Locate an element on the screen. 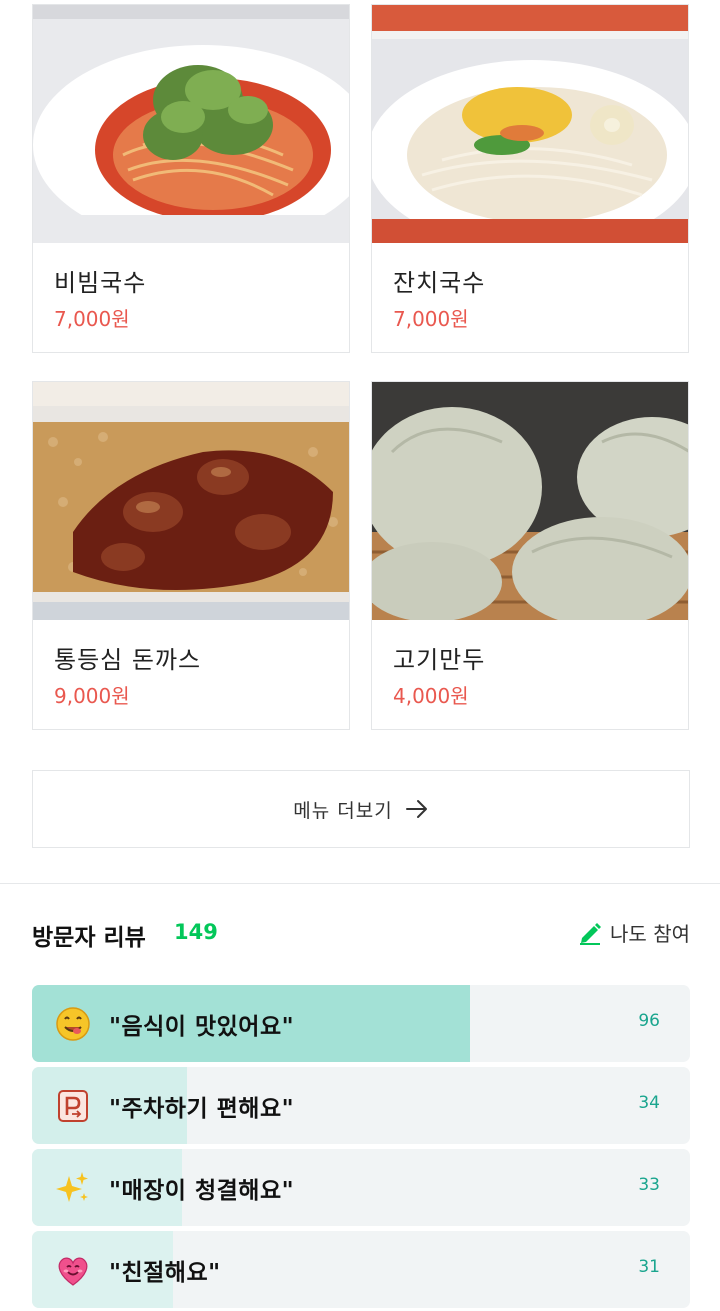  pencil-icon is located at coordinates (591, 933).